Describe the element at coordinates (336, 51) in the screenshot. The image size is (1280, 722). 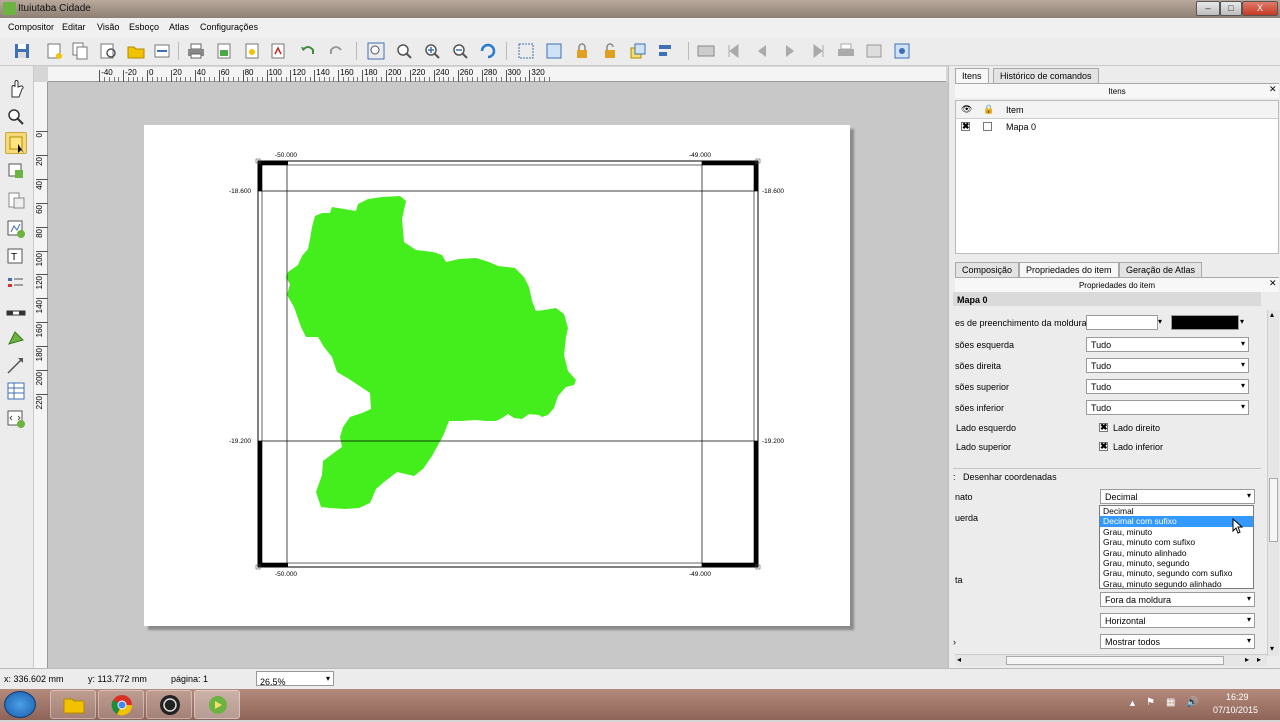
I see `redo-icon` at that location.